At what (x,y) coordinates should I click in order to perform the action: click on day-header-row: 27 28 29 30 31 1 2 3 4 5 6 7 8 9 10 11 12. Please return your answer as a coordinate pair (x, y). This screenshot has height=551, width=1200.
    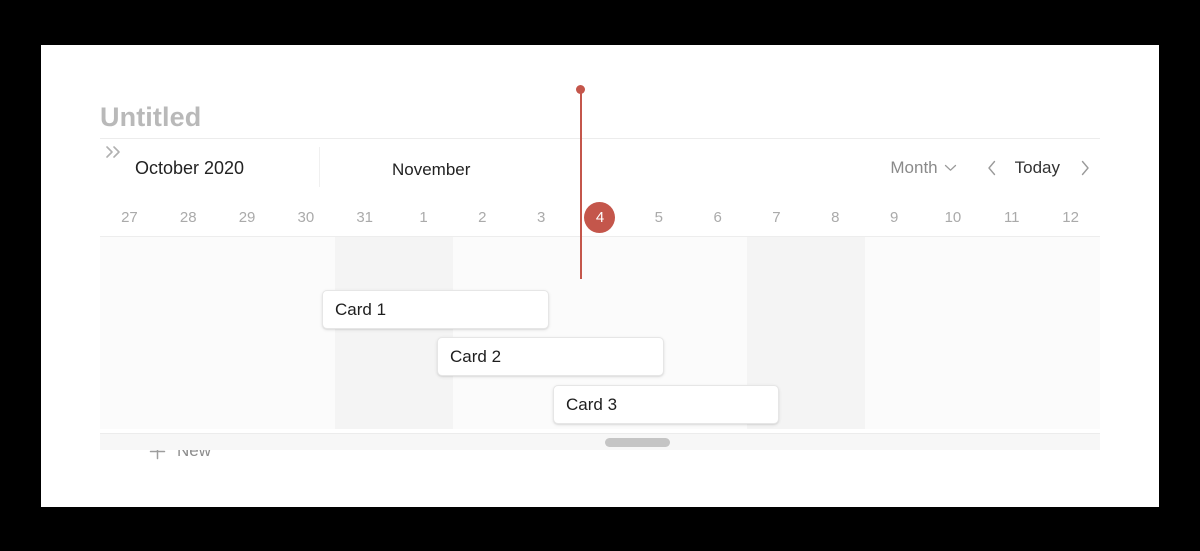
    Looking at the image, I should click on (600, 217).